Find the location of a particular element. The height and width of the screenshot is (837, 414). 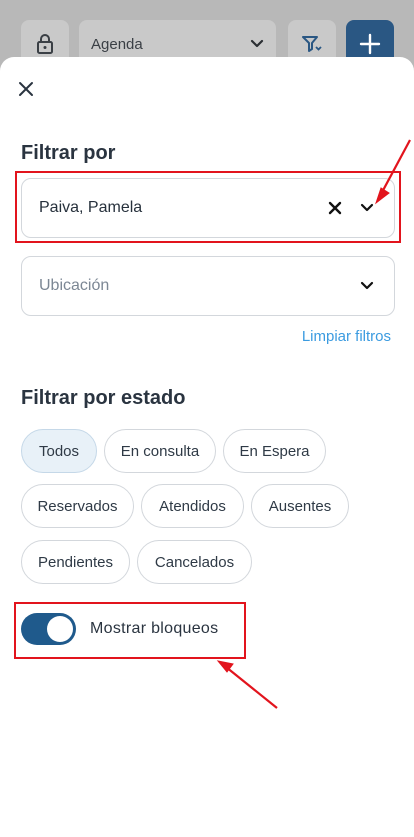

state-chip-atendidos: Atendidos is located at coordinates (192, 506).